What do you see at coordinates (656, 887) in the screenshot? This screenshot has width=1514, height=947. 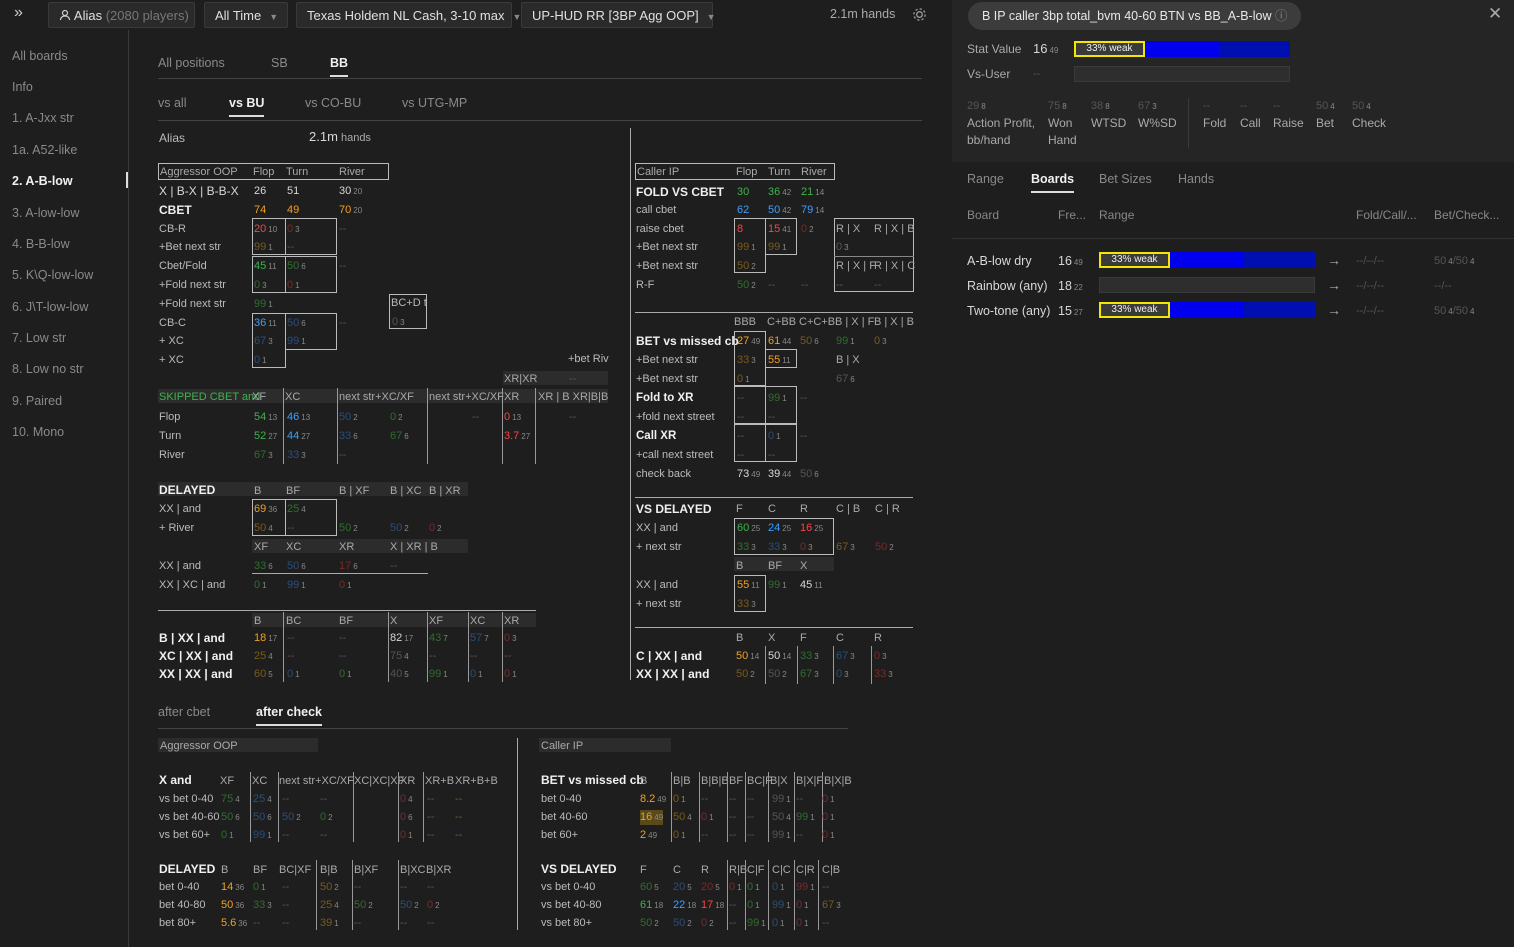 I see `sample-size: 5` at bounding box center [656, 887].